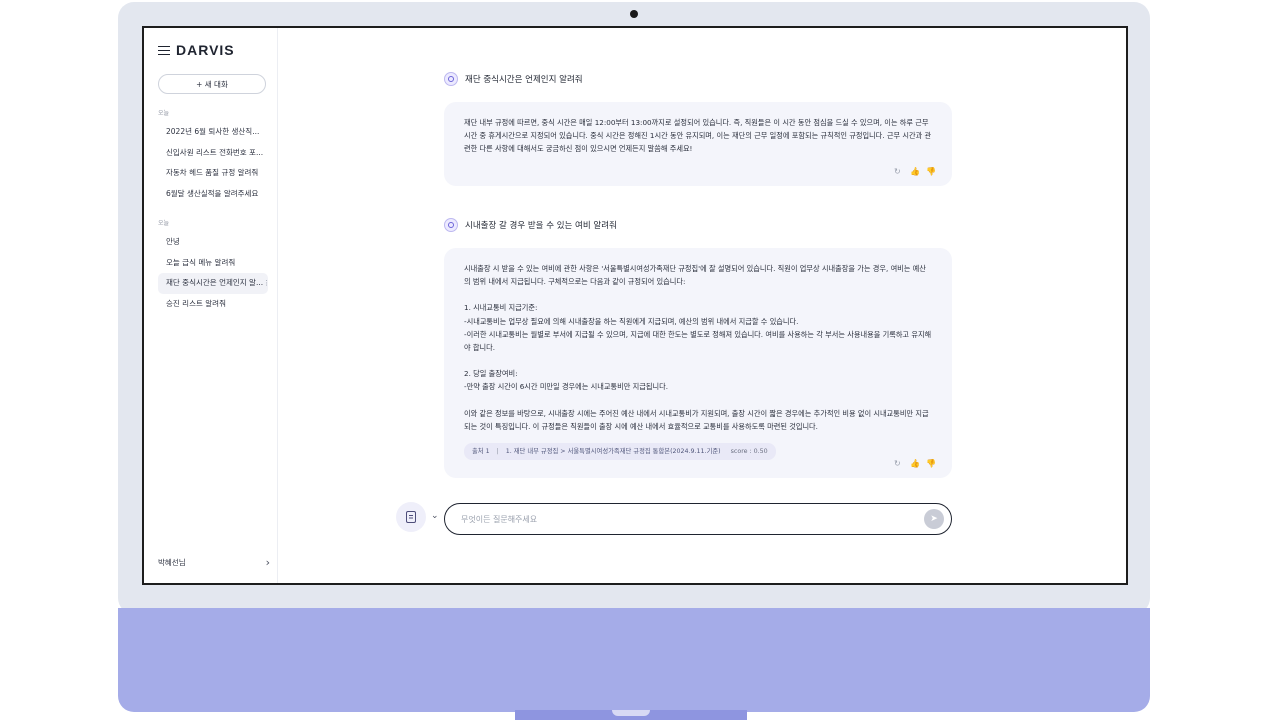  I want to click on history-item: 6월달 생산실적을 알려주세요, so click(213, 194).